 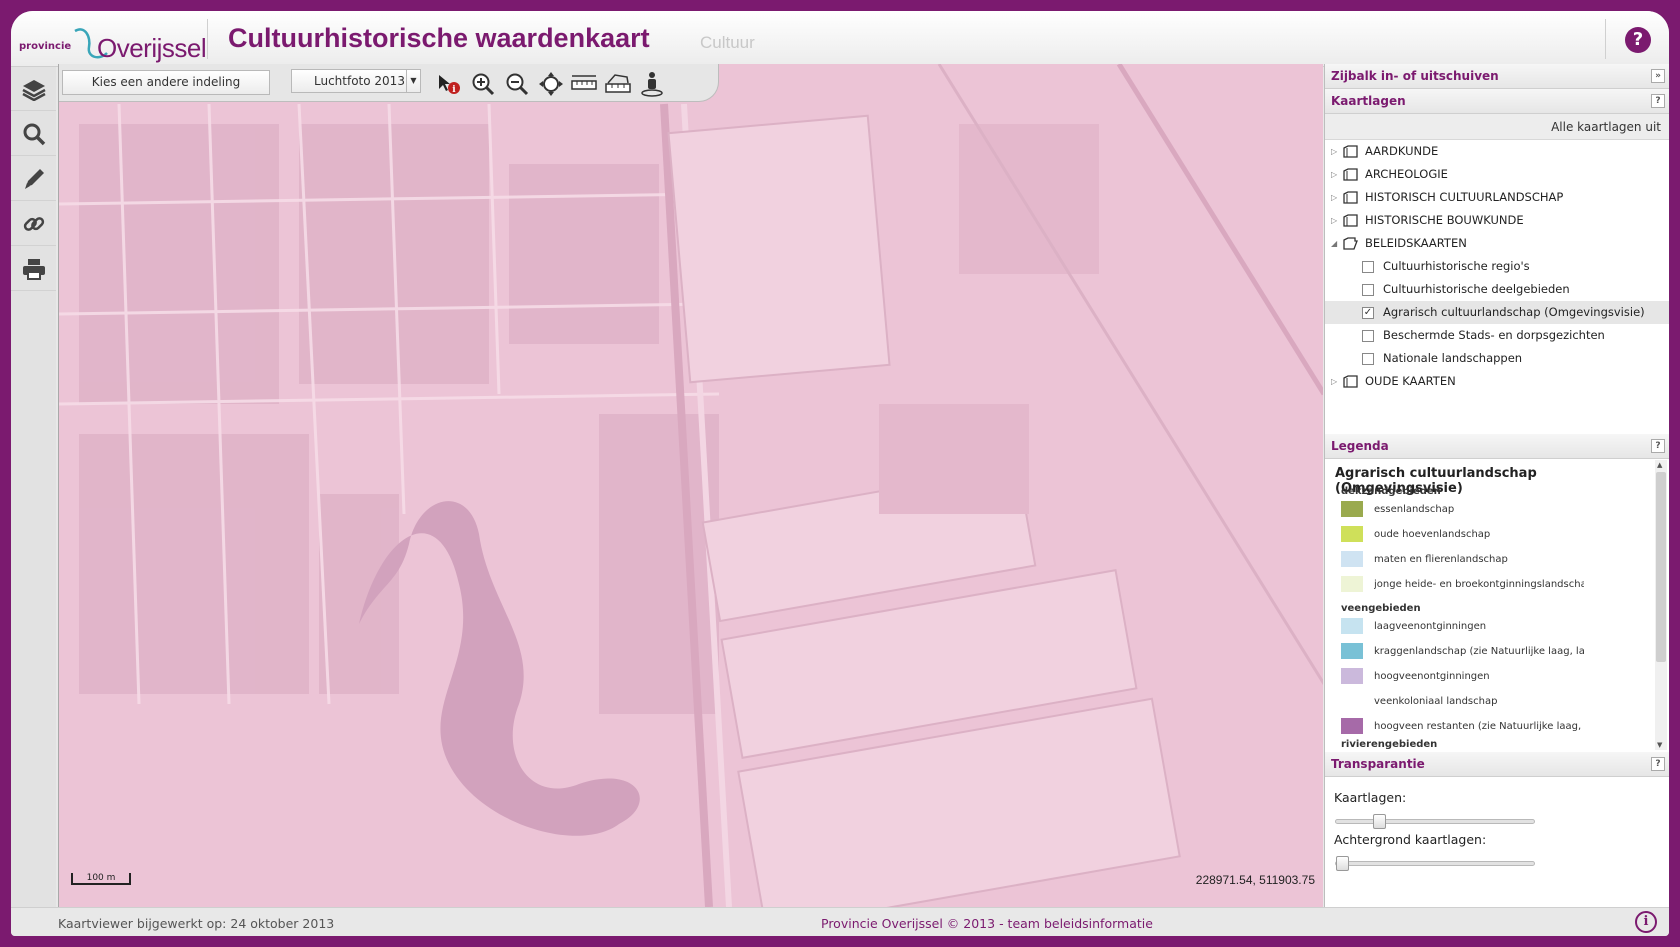 I want to click on layer-item: Cultuurhistorische regio's, so click(x=1497, y=266).